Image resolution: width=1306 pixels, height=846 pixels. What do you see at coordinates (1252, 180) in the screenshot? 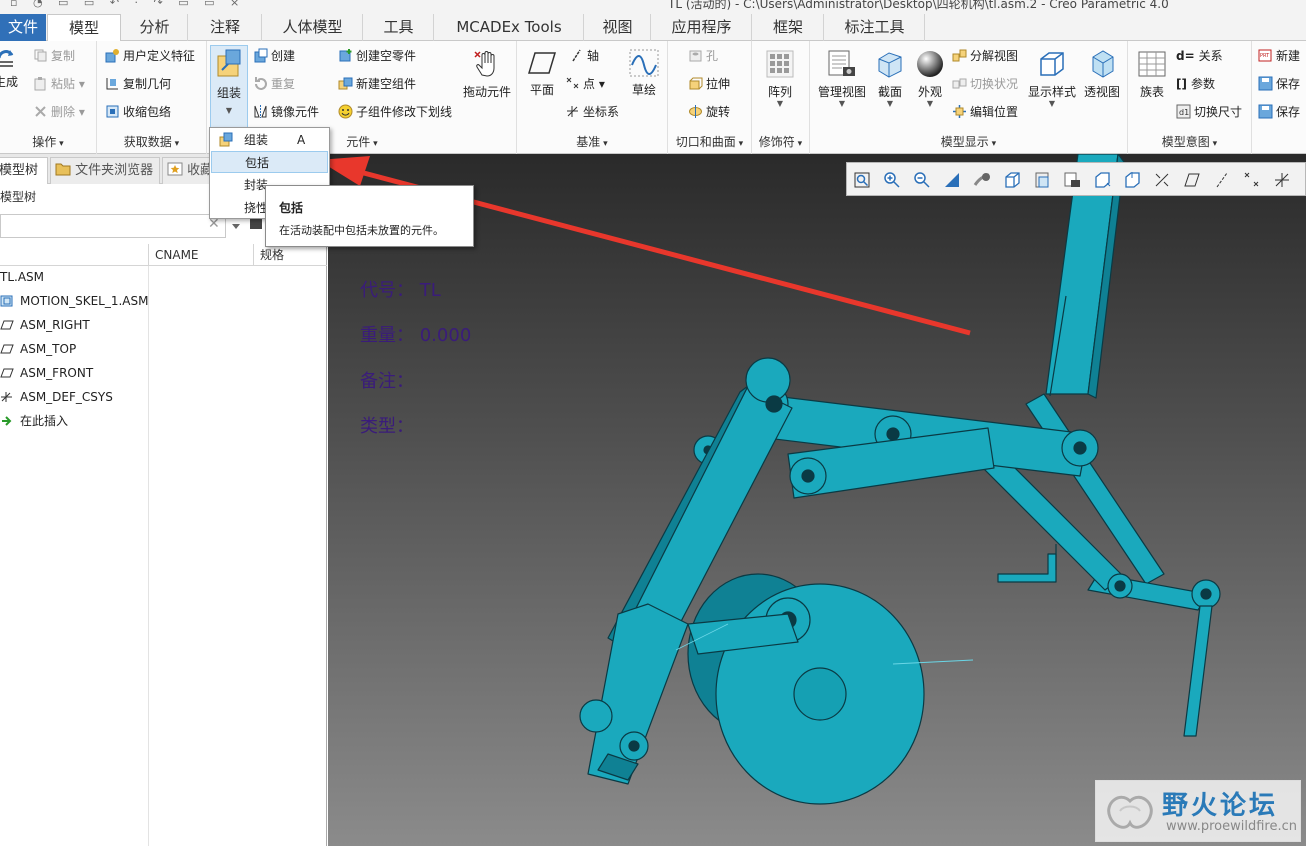
I see `datum-points-toggle-icon` at bounding box center [1252, 180].